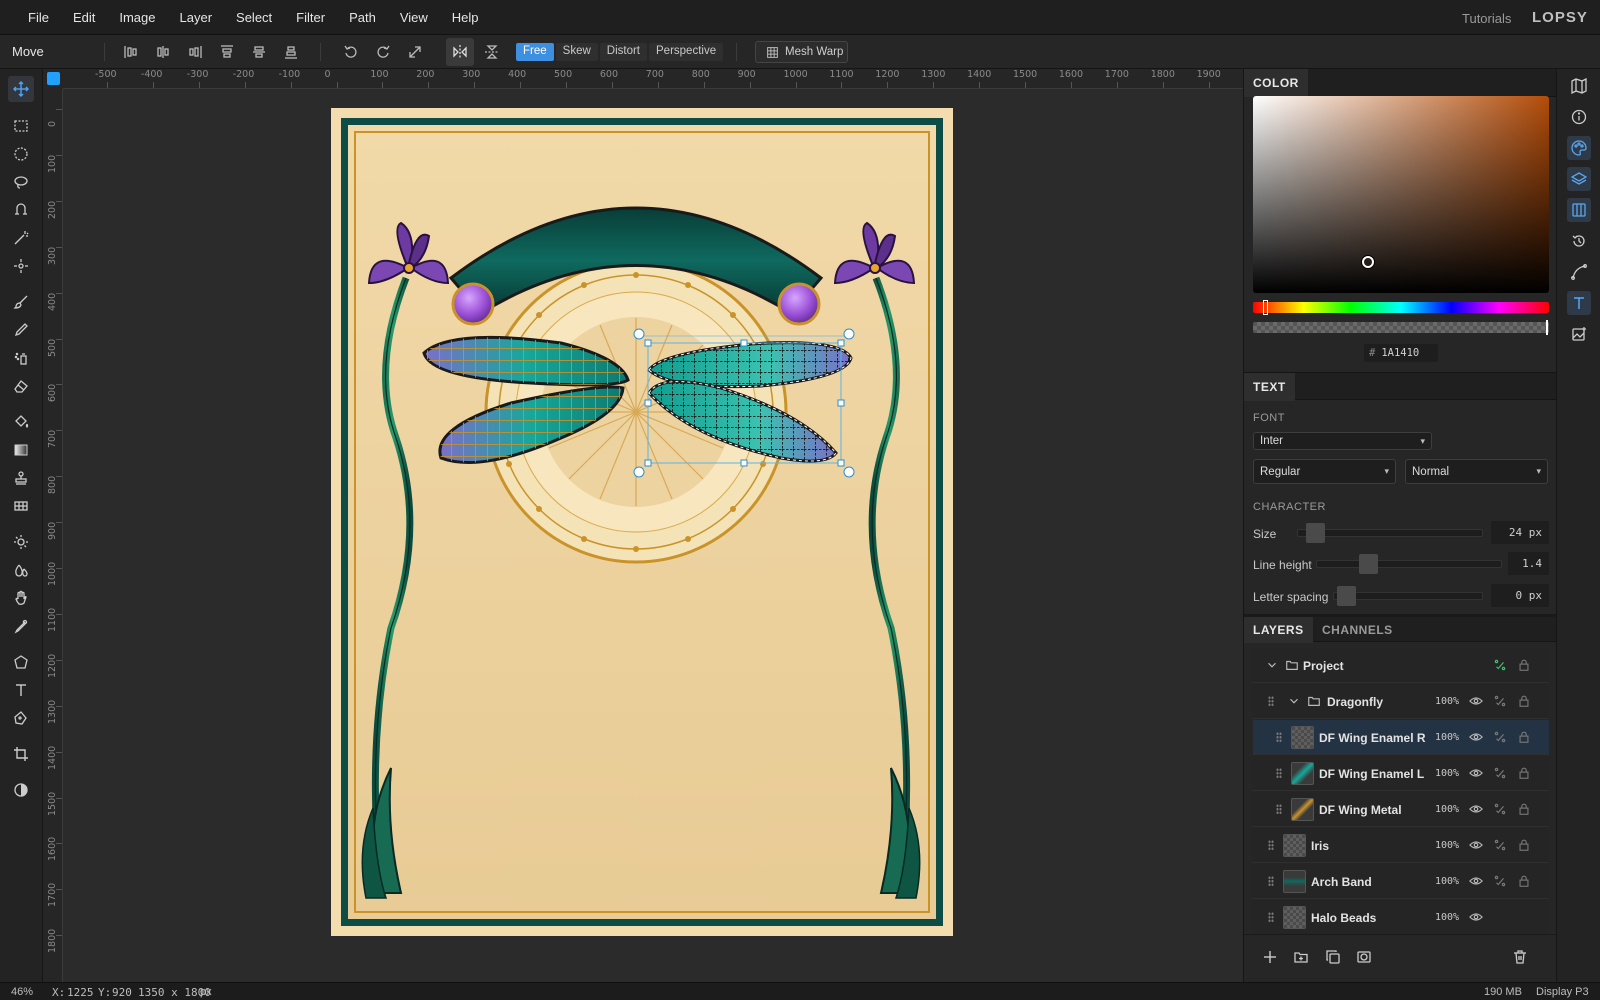 The height and width of the screenshot is (1000, 1600). Describe the element at coordinates (1401, 665) in the screenshot. I see `layer-row-project: Project` at that location.